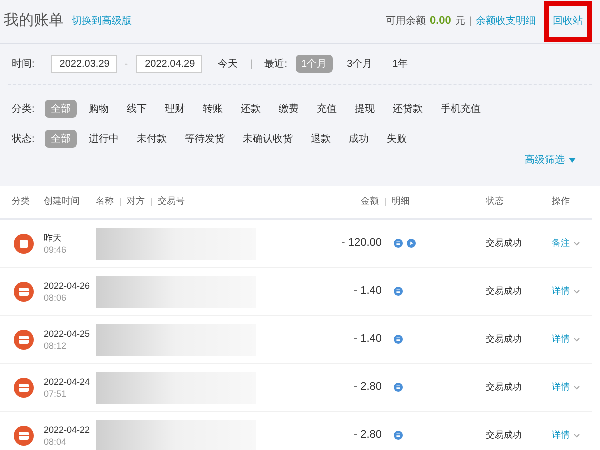 The image size is (600, 450). I want to click on filter-option: 未付款, so click(151, 139).